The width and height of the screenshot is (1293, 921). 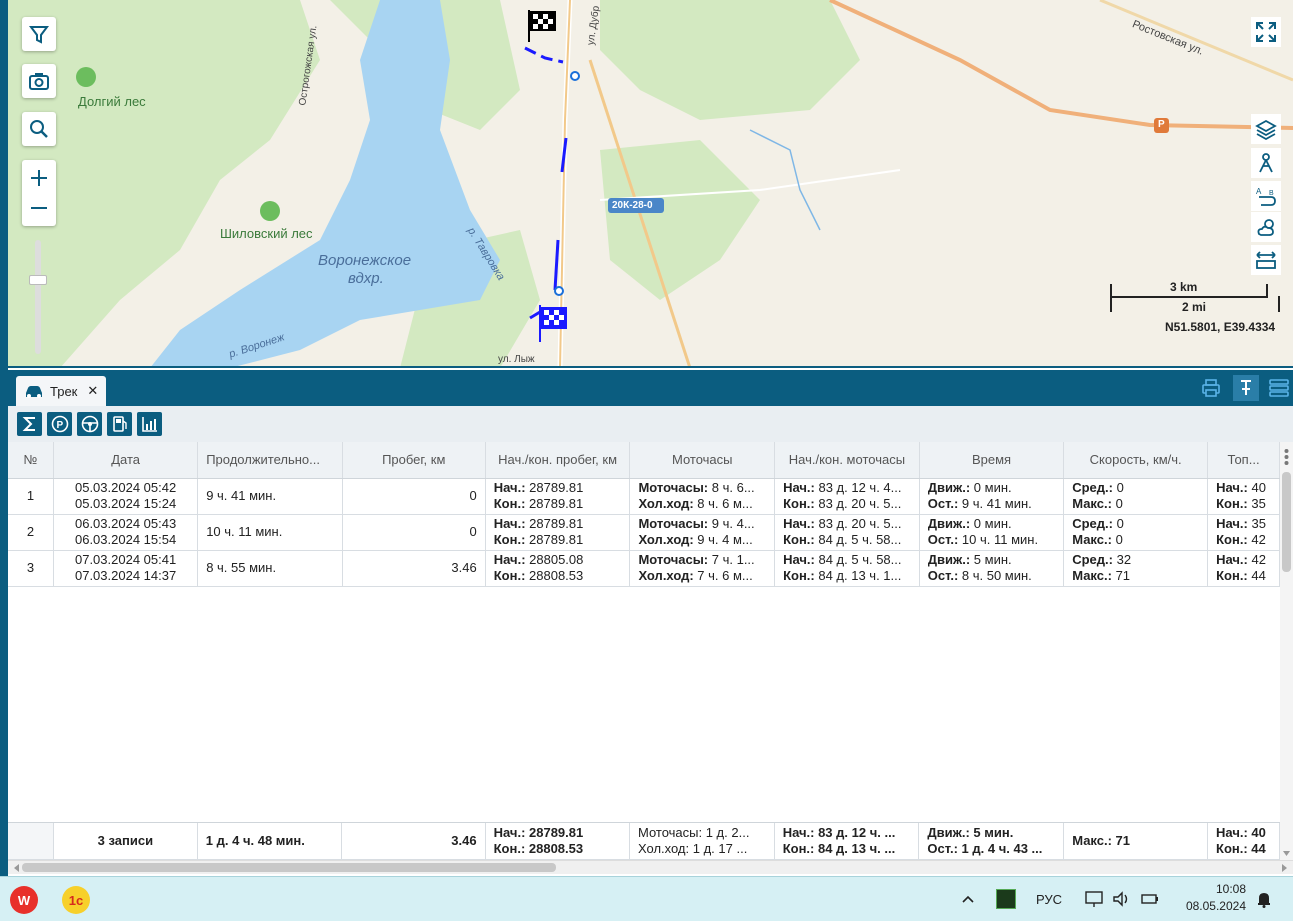 What do you see at coordinates (1266, 163) in the screenshot?
I see `routing-button` at bounding box center [1266, 163].